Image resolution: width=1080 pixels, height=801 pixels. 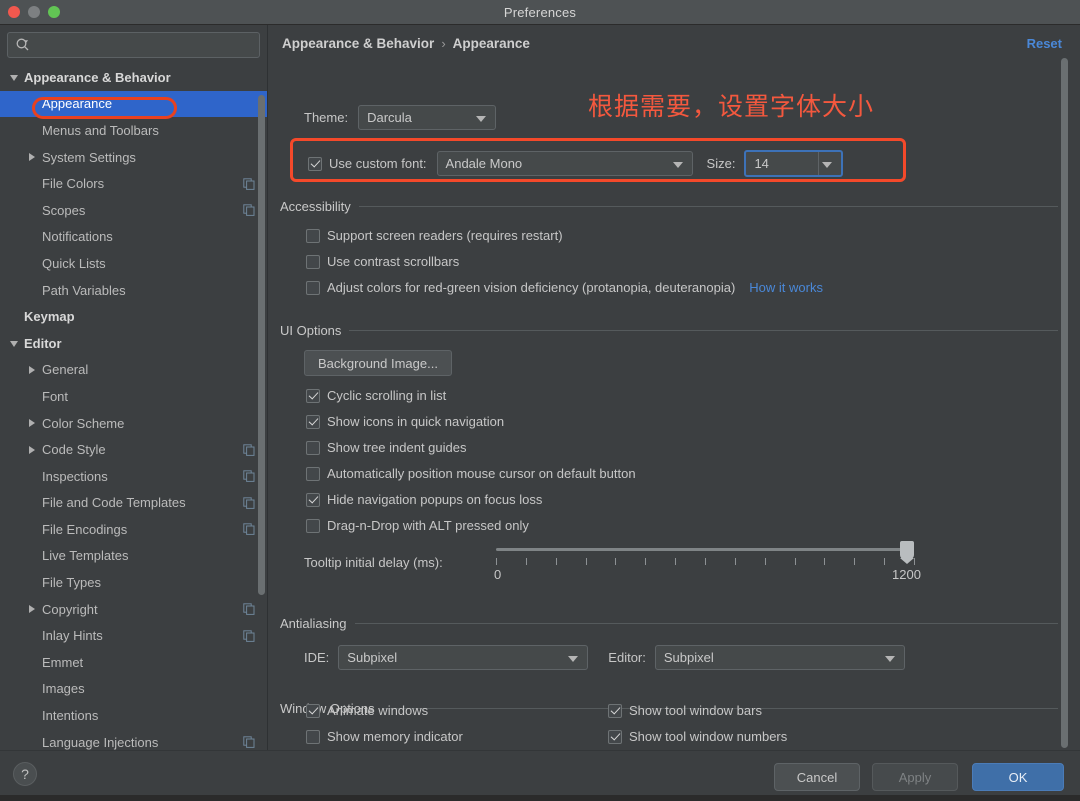 What do you see at coordinates (382, 261) in the screenshot?
I see `checkbox-use-contrast-scrollbars: Use contrast scrollbars` at bounding box center [382, 261].